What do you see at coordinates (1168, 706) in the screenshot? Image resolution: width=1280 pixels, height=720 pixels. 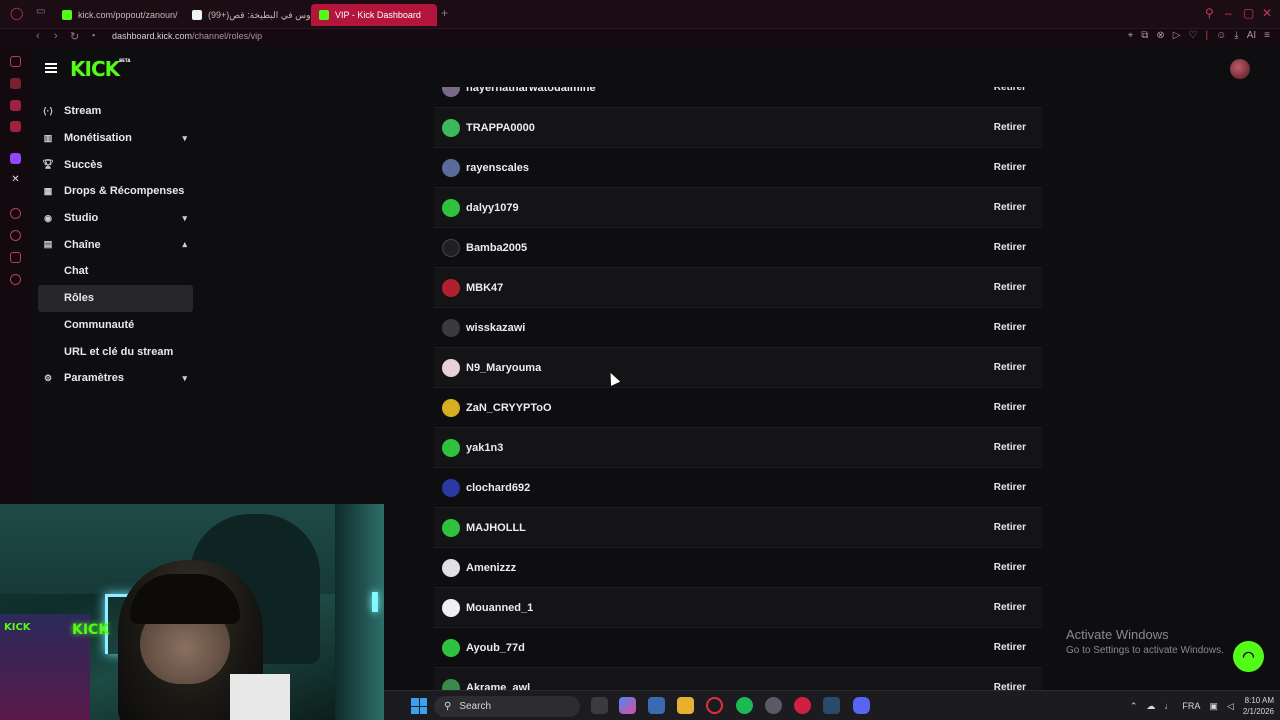 I see `microphone-icon: ♩` at bounding box center [1168, 706].